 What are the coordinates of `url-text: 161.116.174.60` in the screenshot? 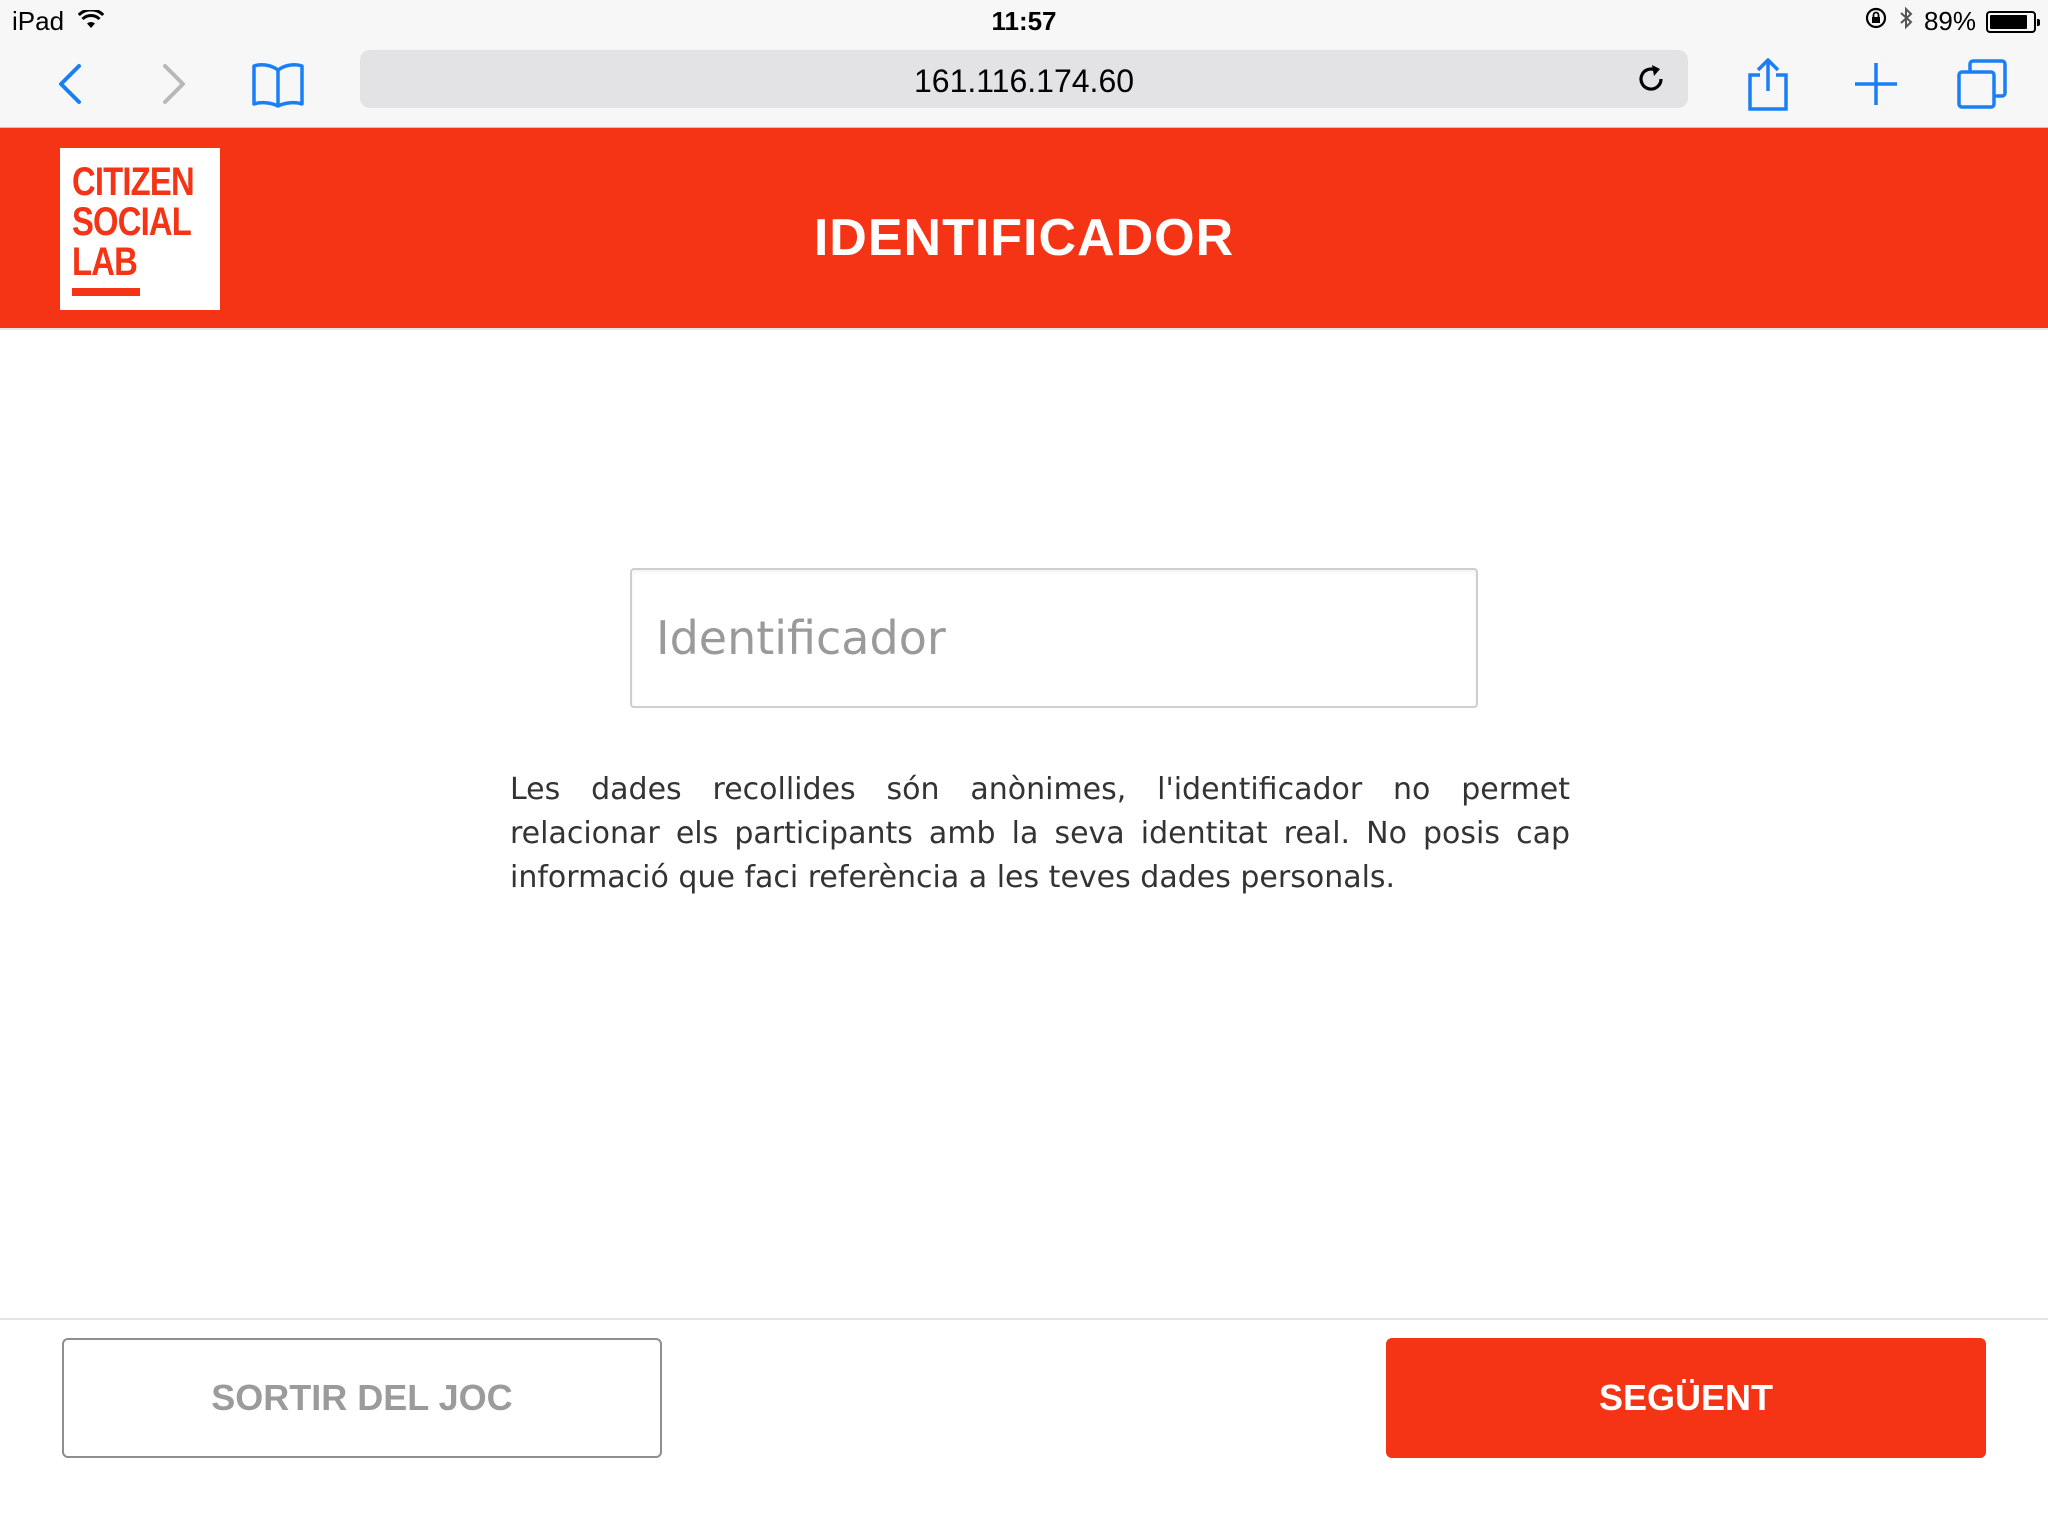 It's located at (1024, 81).